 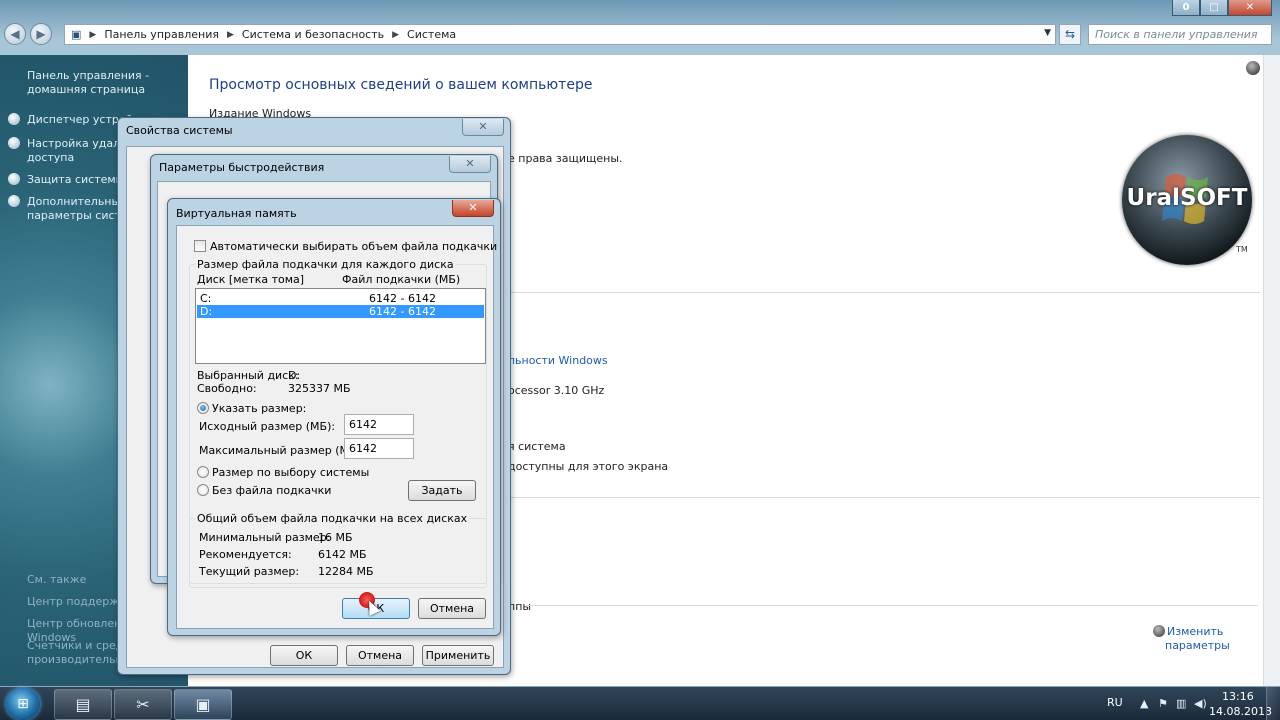 I want to click on max-size-input: 6142, so click(x=379, y=448).